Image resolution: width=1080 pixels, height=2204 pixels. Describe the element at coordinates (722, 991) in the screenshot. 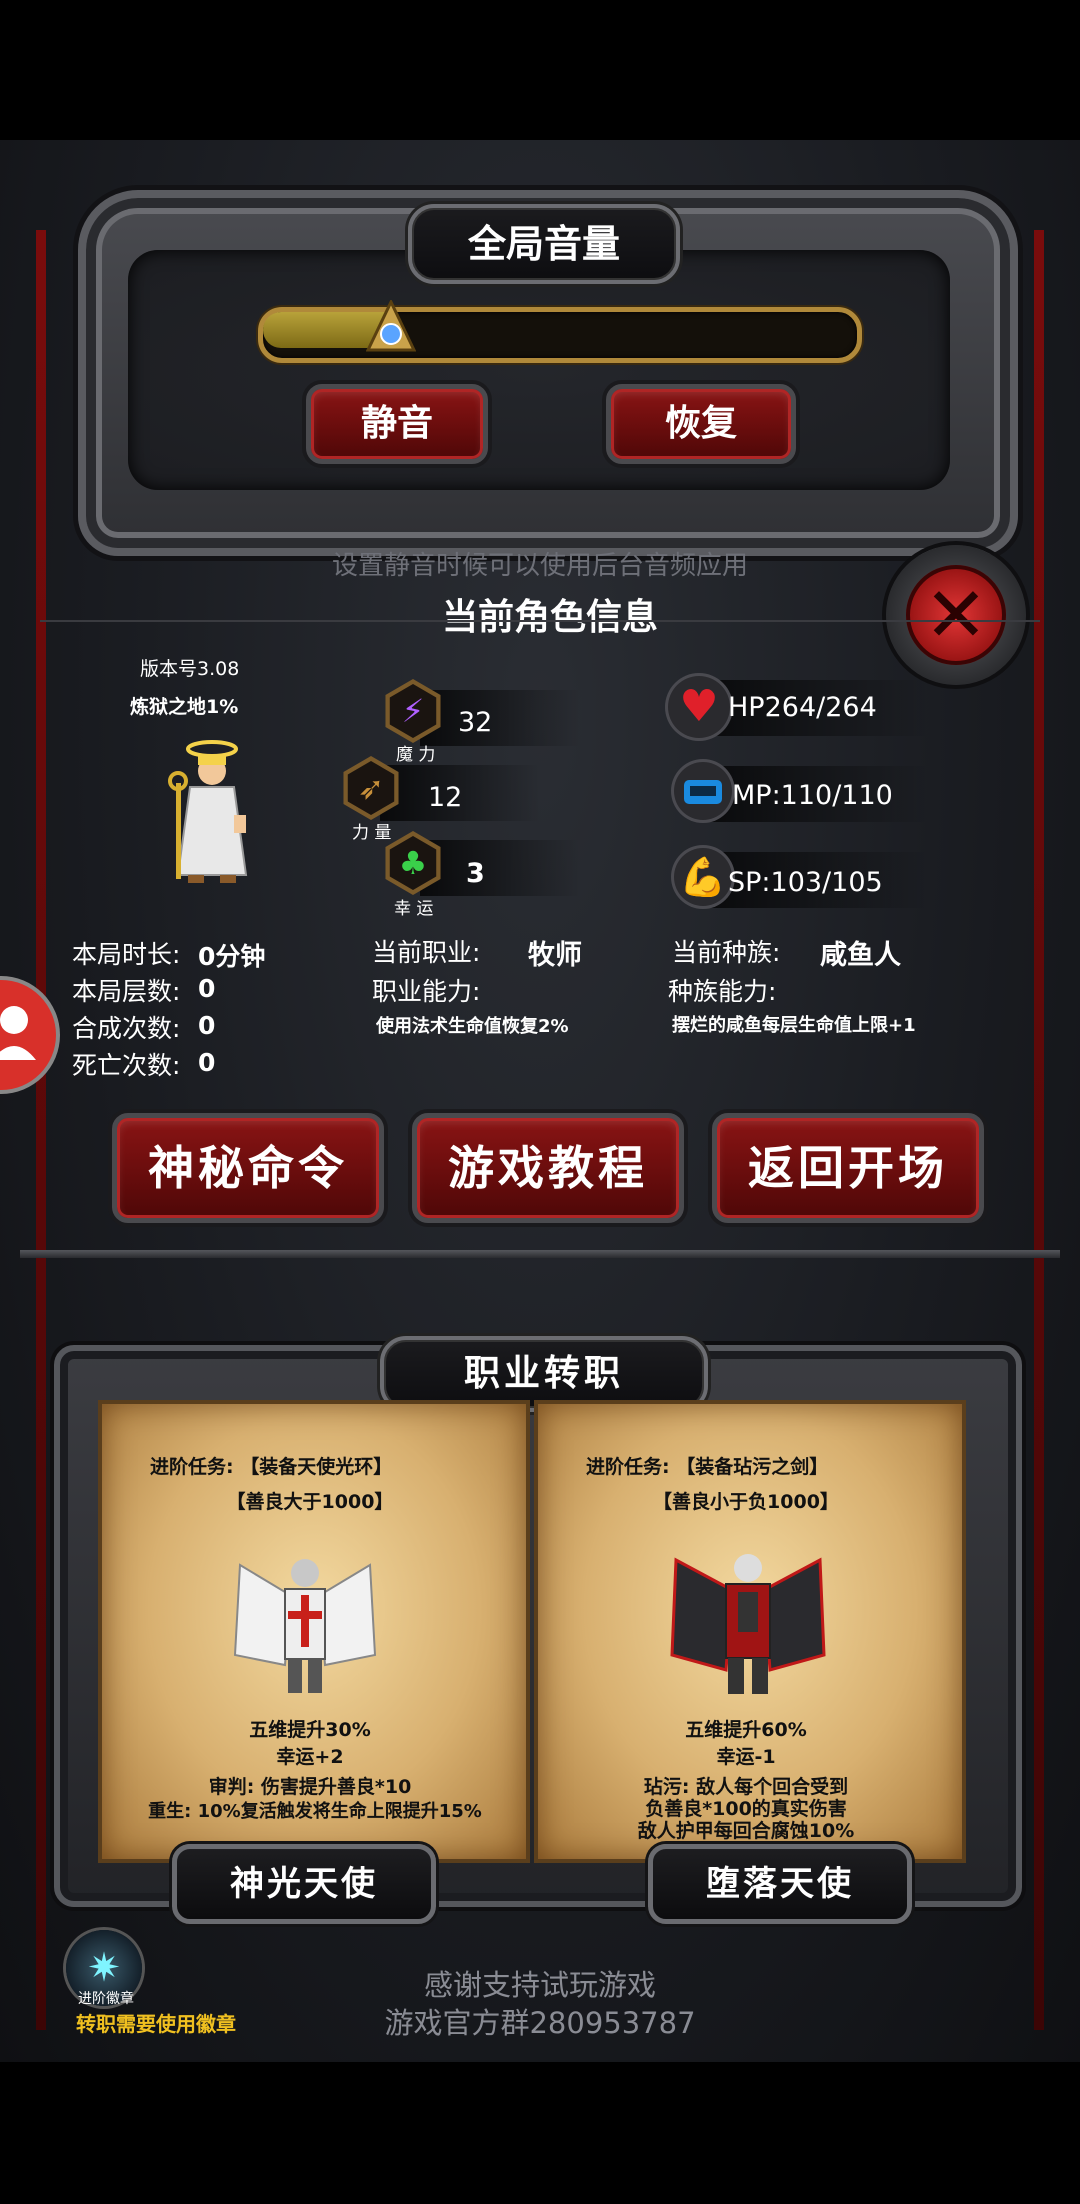

I see `race-ability-label: 种族能力:` at that location.